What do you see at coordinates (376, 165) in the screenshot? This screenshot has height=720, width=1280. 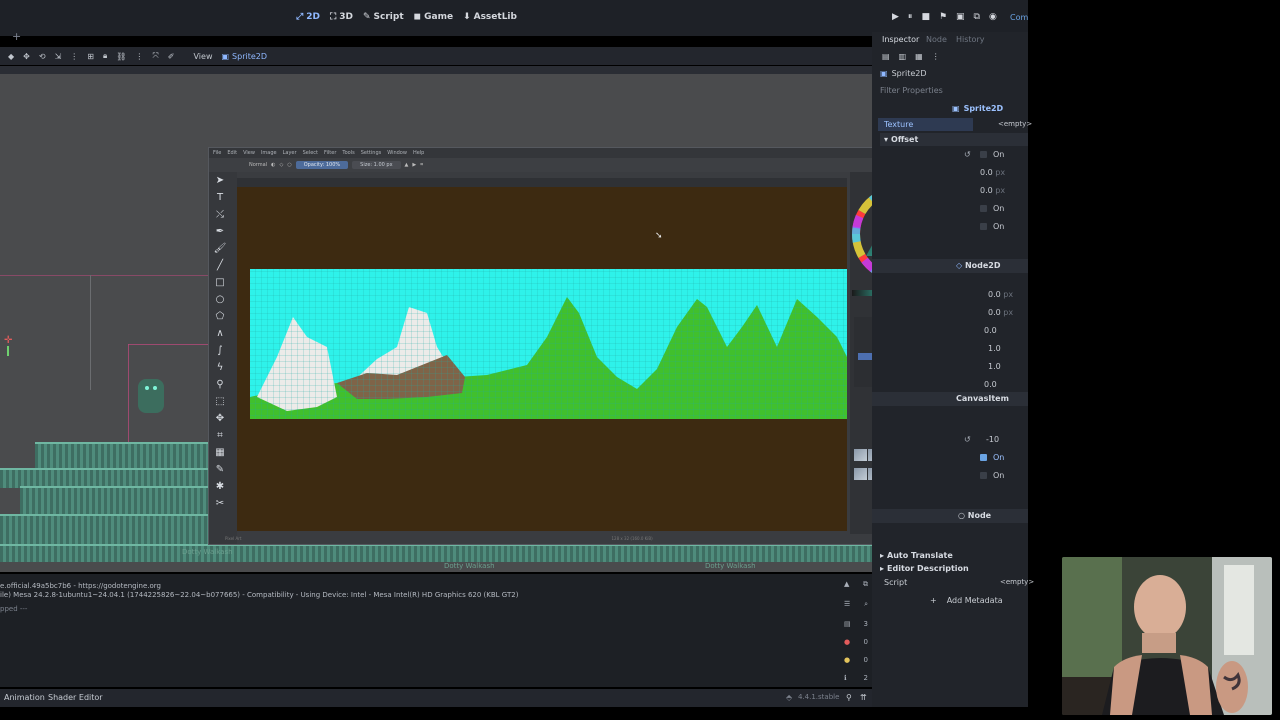 I see `size-slider: Size: 1.00 px` at bounding box center [376, 165].